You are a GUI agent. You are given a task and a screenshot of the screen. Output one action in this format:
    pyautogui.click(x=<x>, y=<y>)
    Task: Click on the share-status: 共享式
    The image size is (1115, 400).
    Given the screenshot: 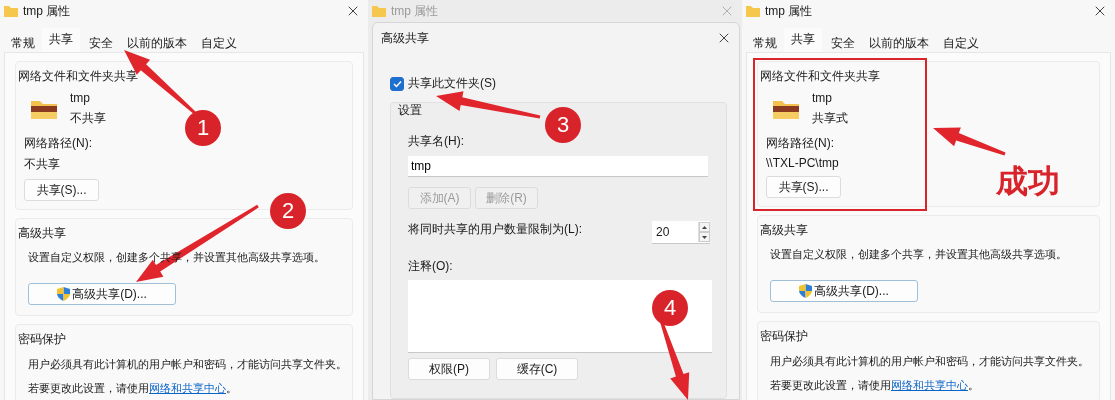 What is the action you would take?
    pyautogui.click(x=830, y=118)
    